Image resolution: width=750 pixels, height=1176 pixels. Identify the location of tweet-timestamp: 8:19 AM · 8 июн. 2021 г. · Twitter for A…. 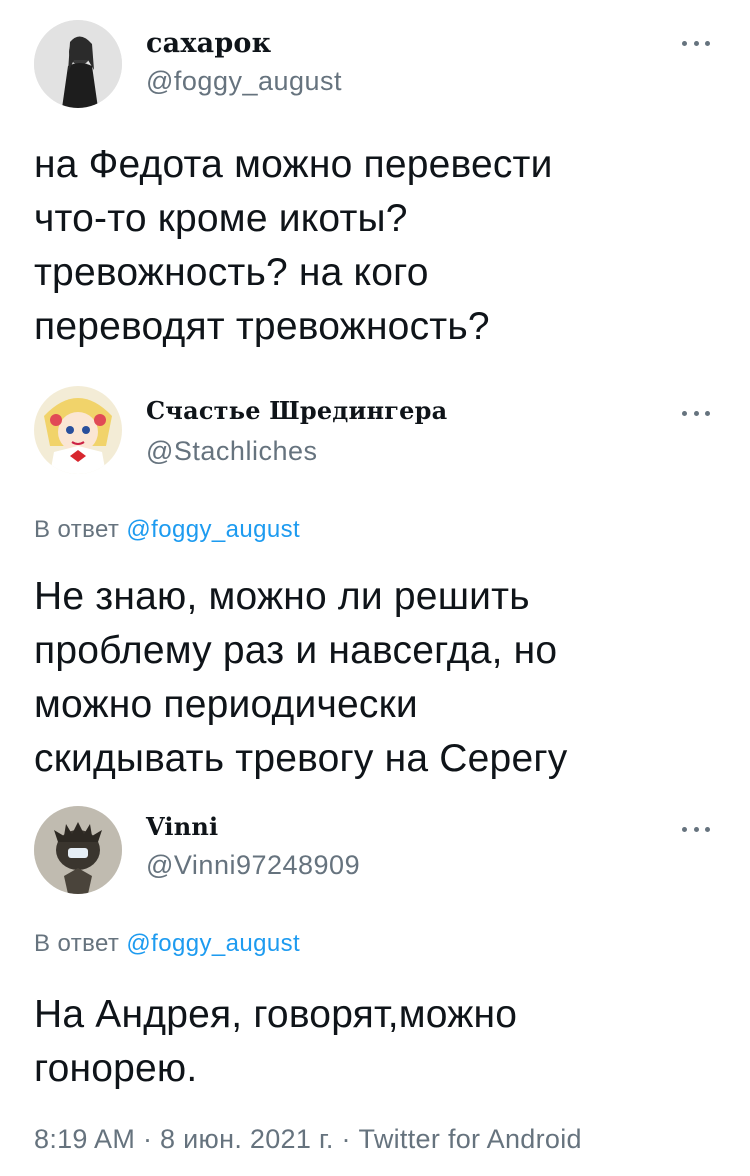
(308, 1139).